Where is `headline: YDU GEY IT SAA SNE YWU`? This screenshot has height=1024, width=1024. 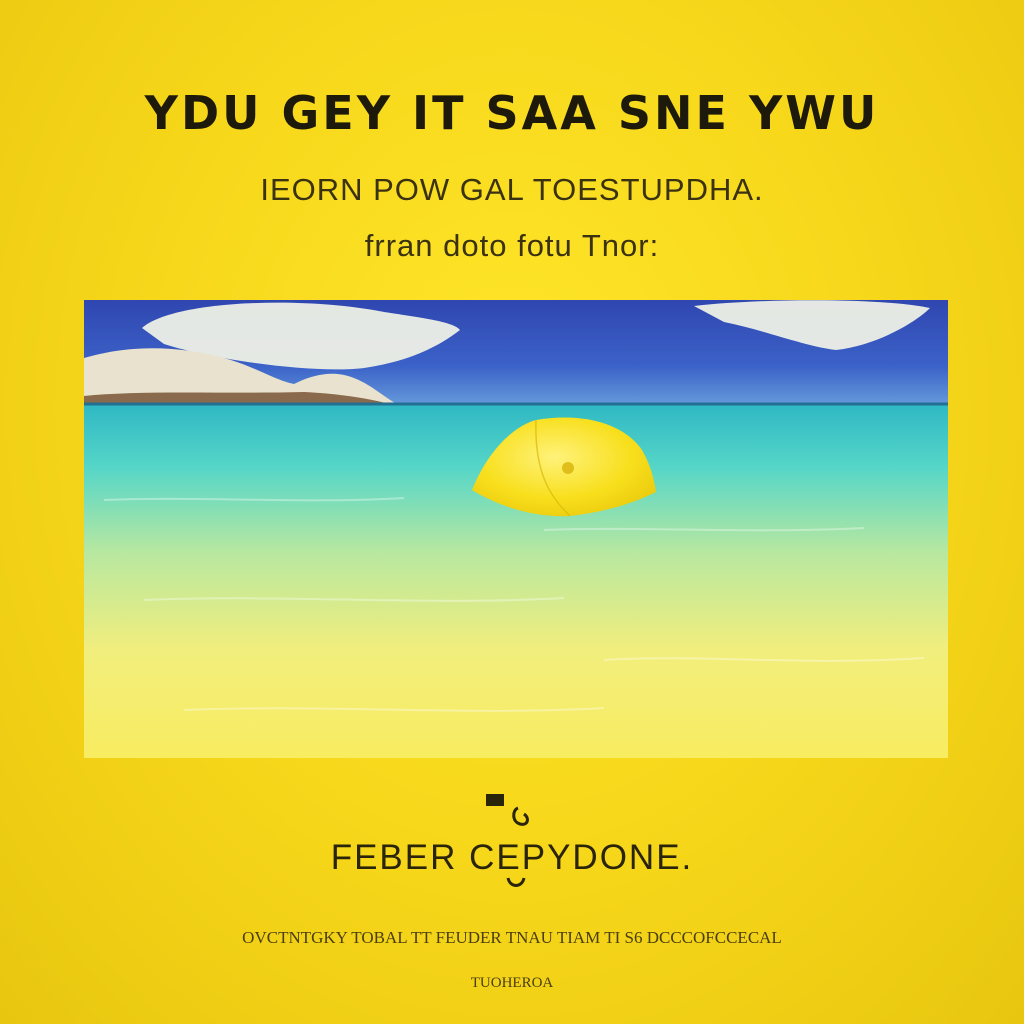 headline: YDU GEY IT SAA SNE YWU is located at coordinates (512, 113).